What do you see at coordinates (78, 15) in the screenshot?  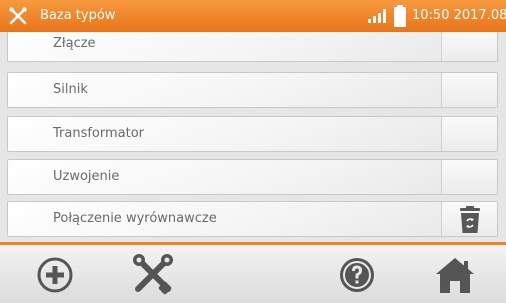 I see `page-title: Baza typów` at bounding box center [78, 15].